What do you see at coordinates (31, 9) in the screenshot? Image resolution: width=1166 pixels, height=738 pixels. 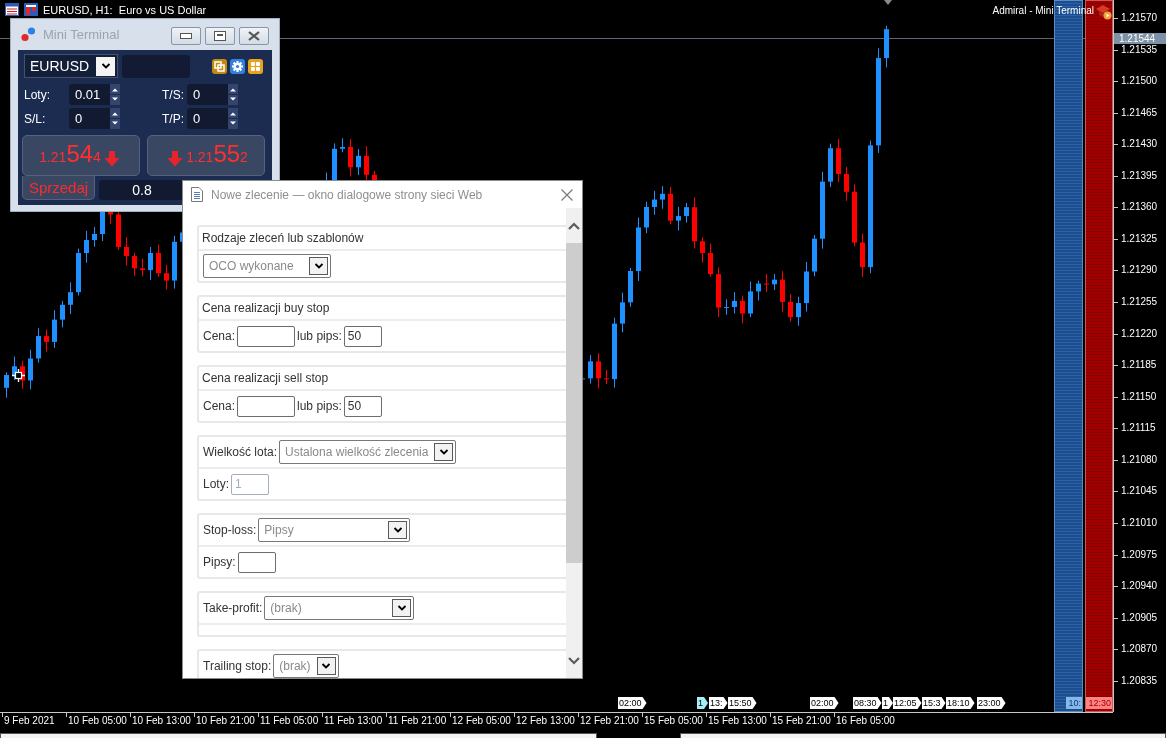 I see `bars-icon` at bounding box center [31, 9].